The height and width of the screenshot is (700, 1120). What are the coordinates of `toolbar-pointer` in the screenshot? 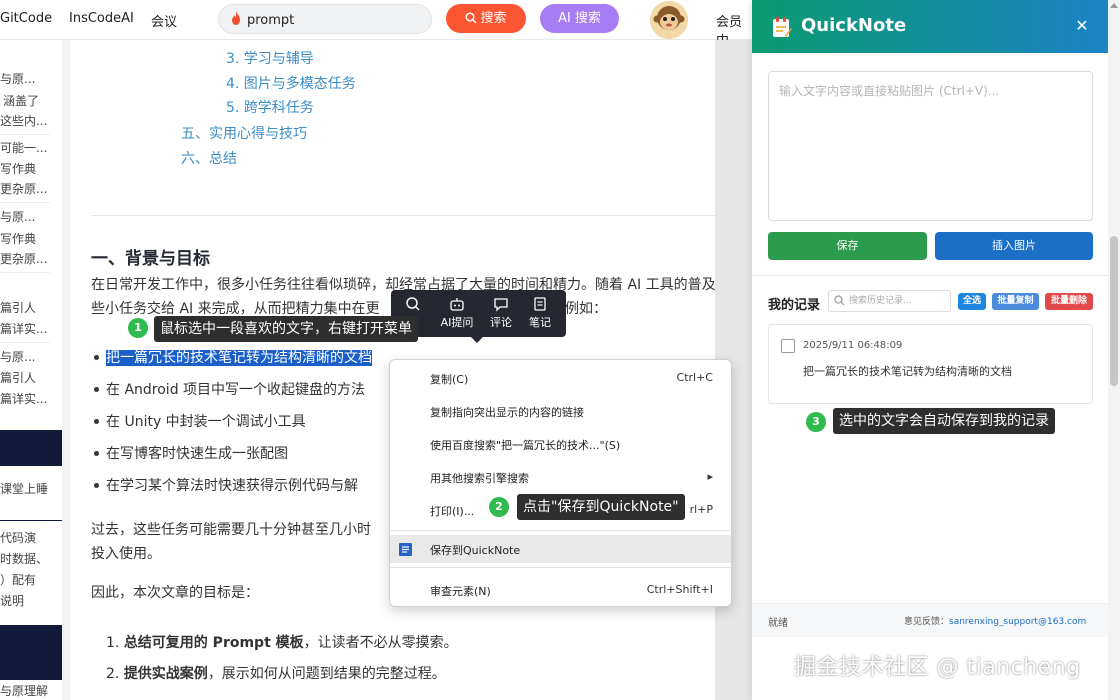 It's located at (477, 340).